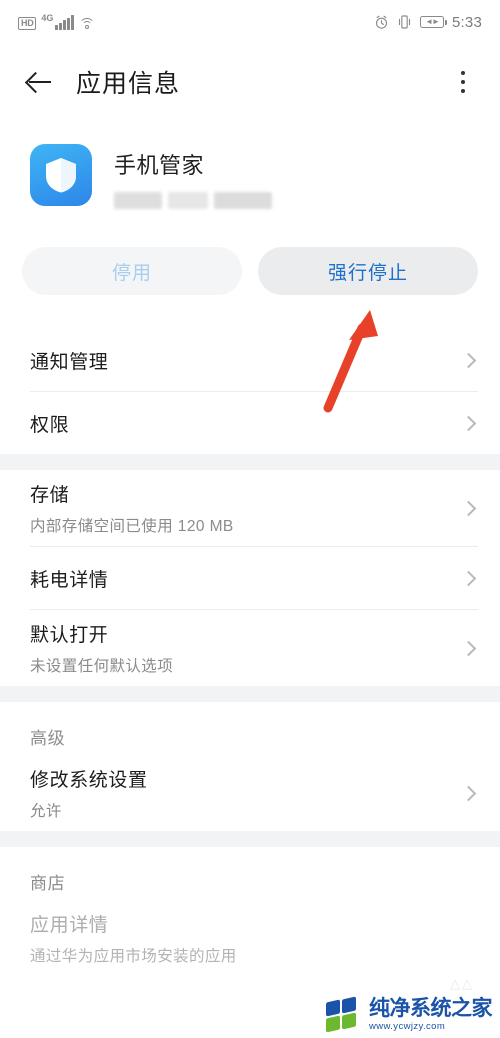 Image resolution: width=500 pixels, height=1038 pixels. I want to click on status-bar-left: HD 4G, so click(56, 22).